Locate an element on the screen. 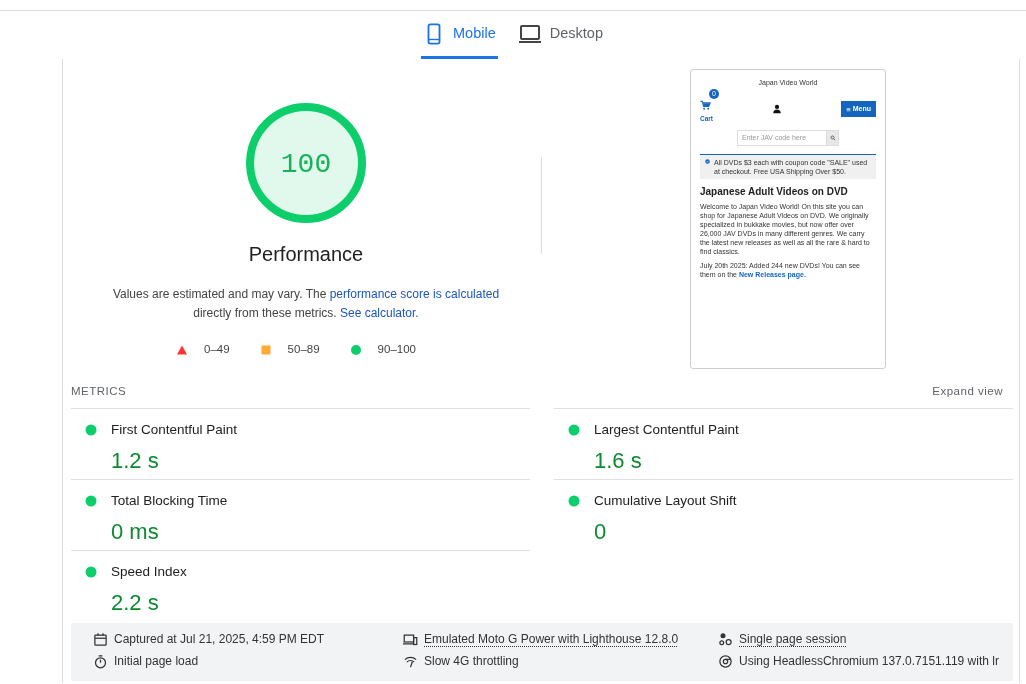 The width and height of the screenshot is (1026, 684). info-text: Slow 4G throttling is located at coordinates (471, 662).